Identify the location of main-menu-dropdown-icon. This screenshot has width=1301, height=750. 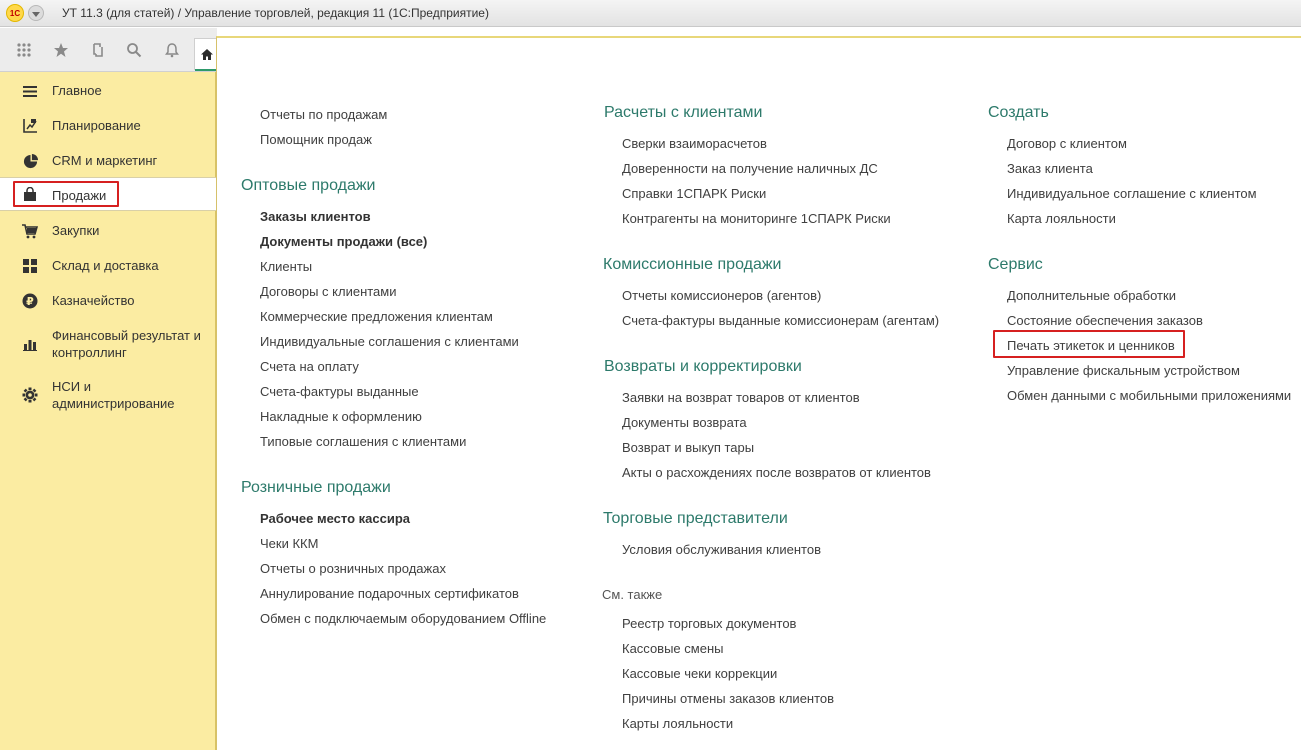
(36, 13).